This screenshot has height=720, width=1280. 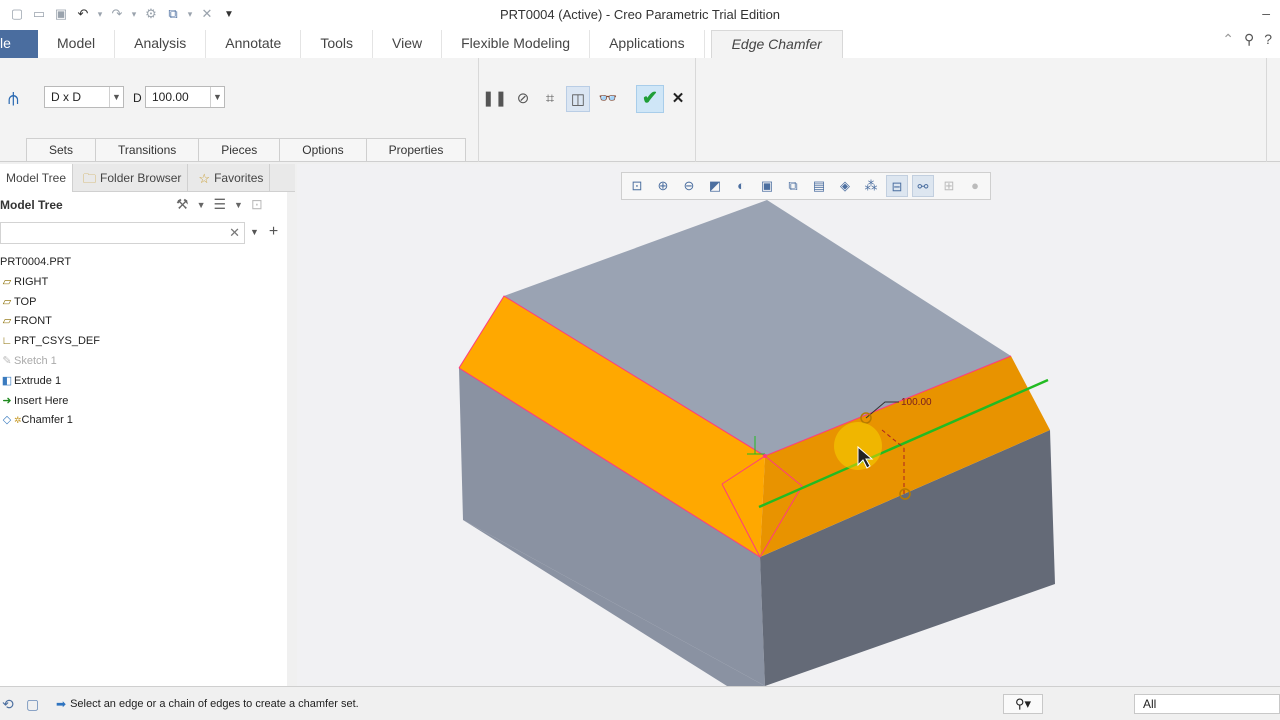 What do you see at coordinates (1207, 704) in the screenshot?
I see `selection-filter-select: All` at bounding box center [1207, 704].